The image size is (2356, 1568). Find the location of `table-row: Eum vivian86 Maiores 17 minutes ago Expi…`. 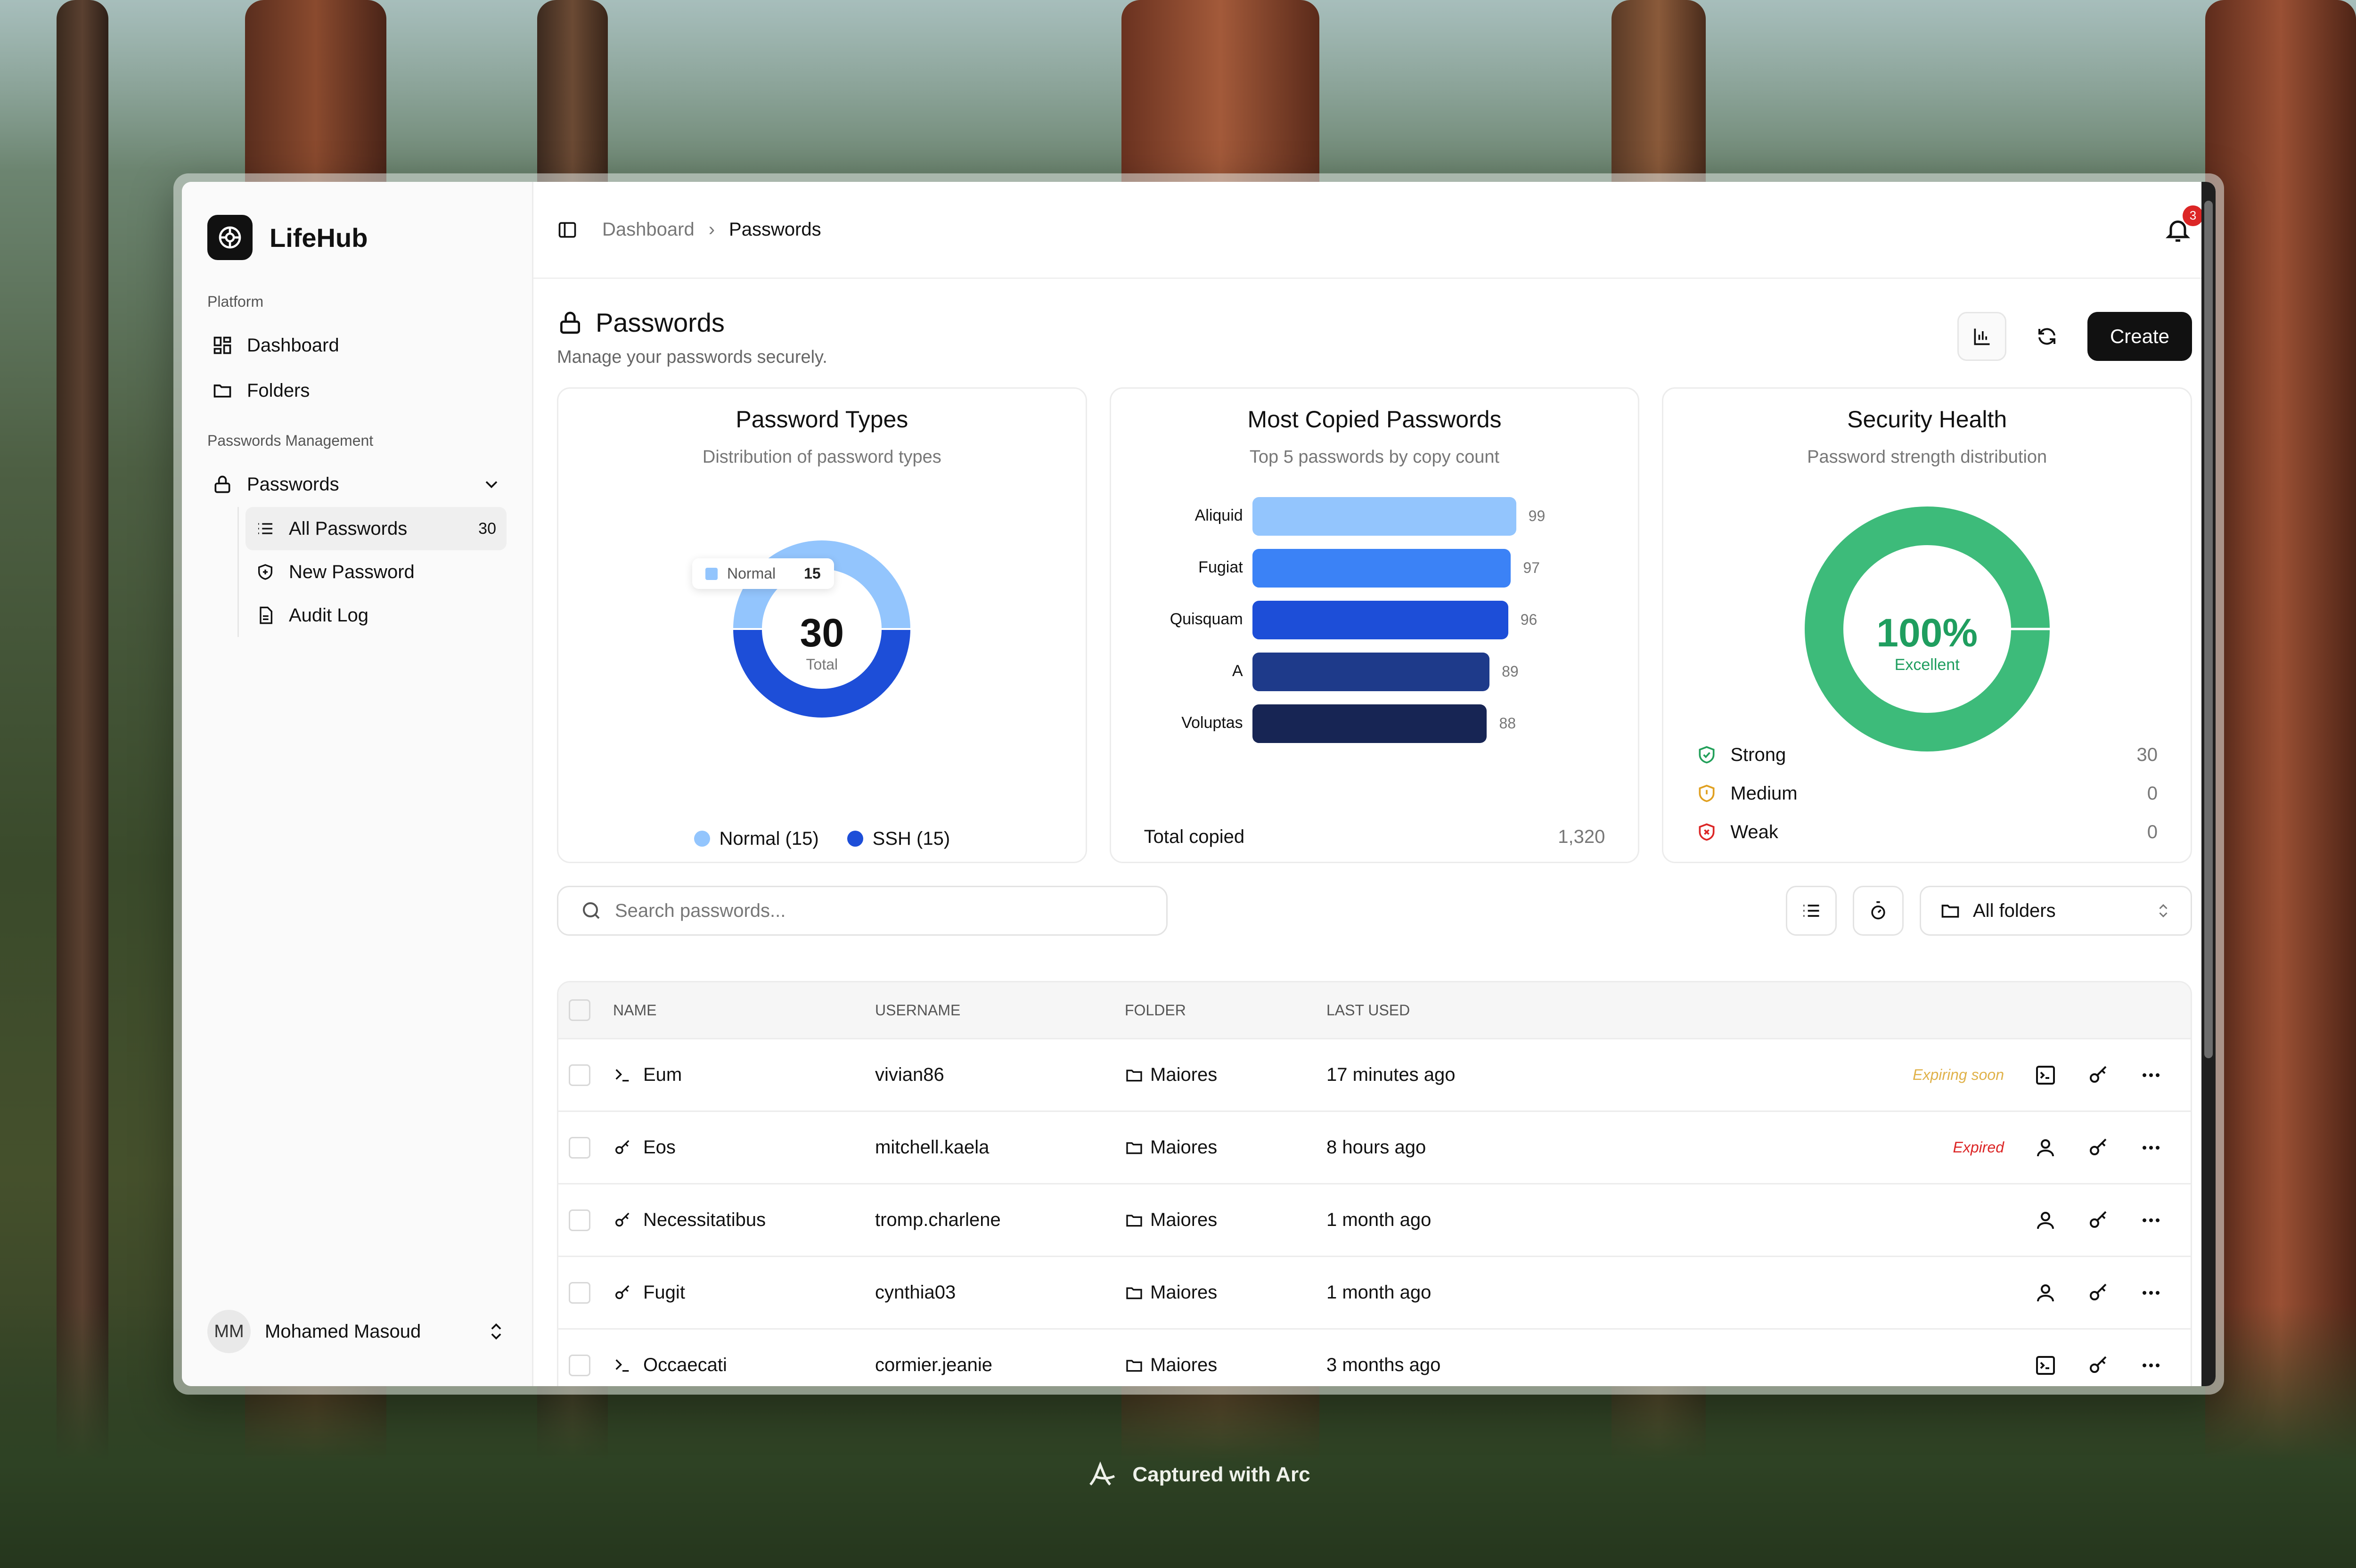

table-row: Eum vivian86 Maiores 17 minutes ago Expi… is located at coordinates (1374, 1075).